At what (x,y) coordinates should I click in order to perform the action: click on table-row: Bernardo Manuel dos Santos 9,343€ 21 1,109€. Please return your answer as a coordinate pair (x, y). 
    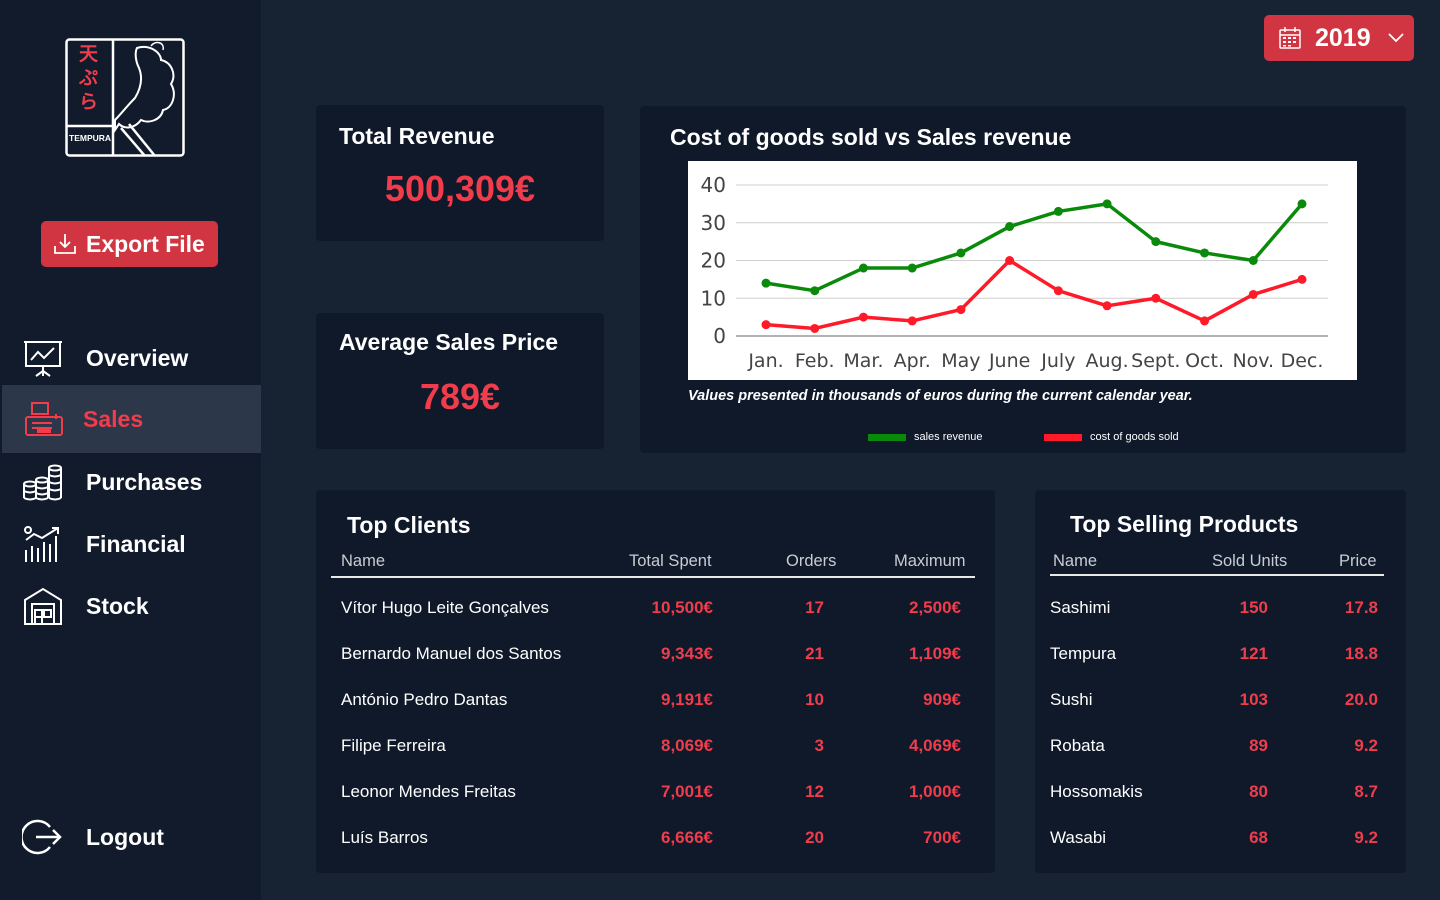
    Looking at the image, I should click on (655, 656).